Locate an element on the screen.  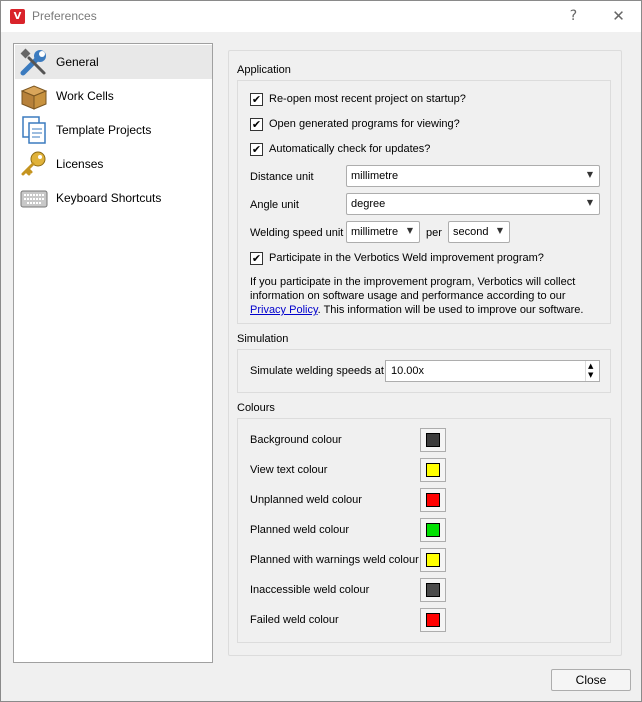
spinbox-buttons: ▲ ▼ is located at coordinates (592, 371).